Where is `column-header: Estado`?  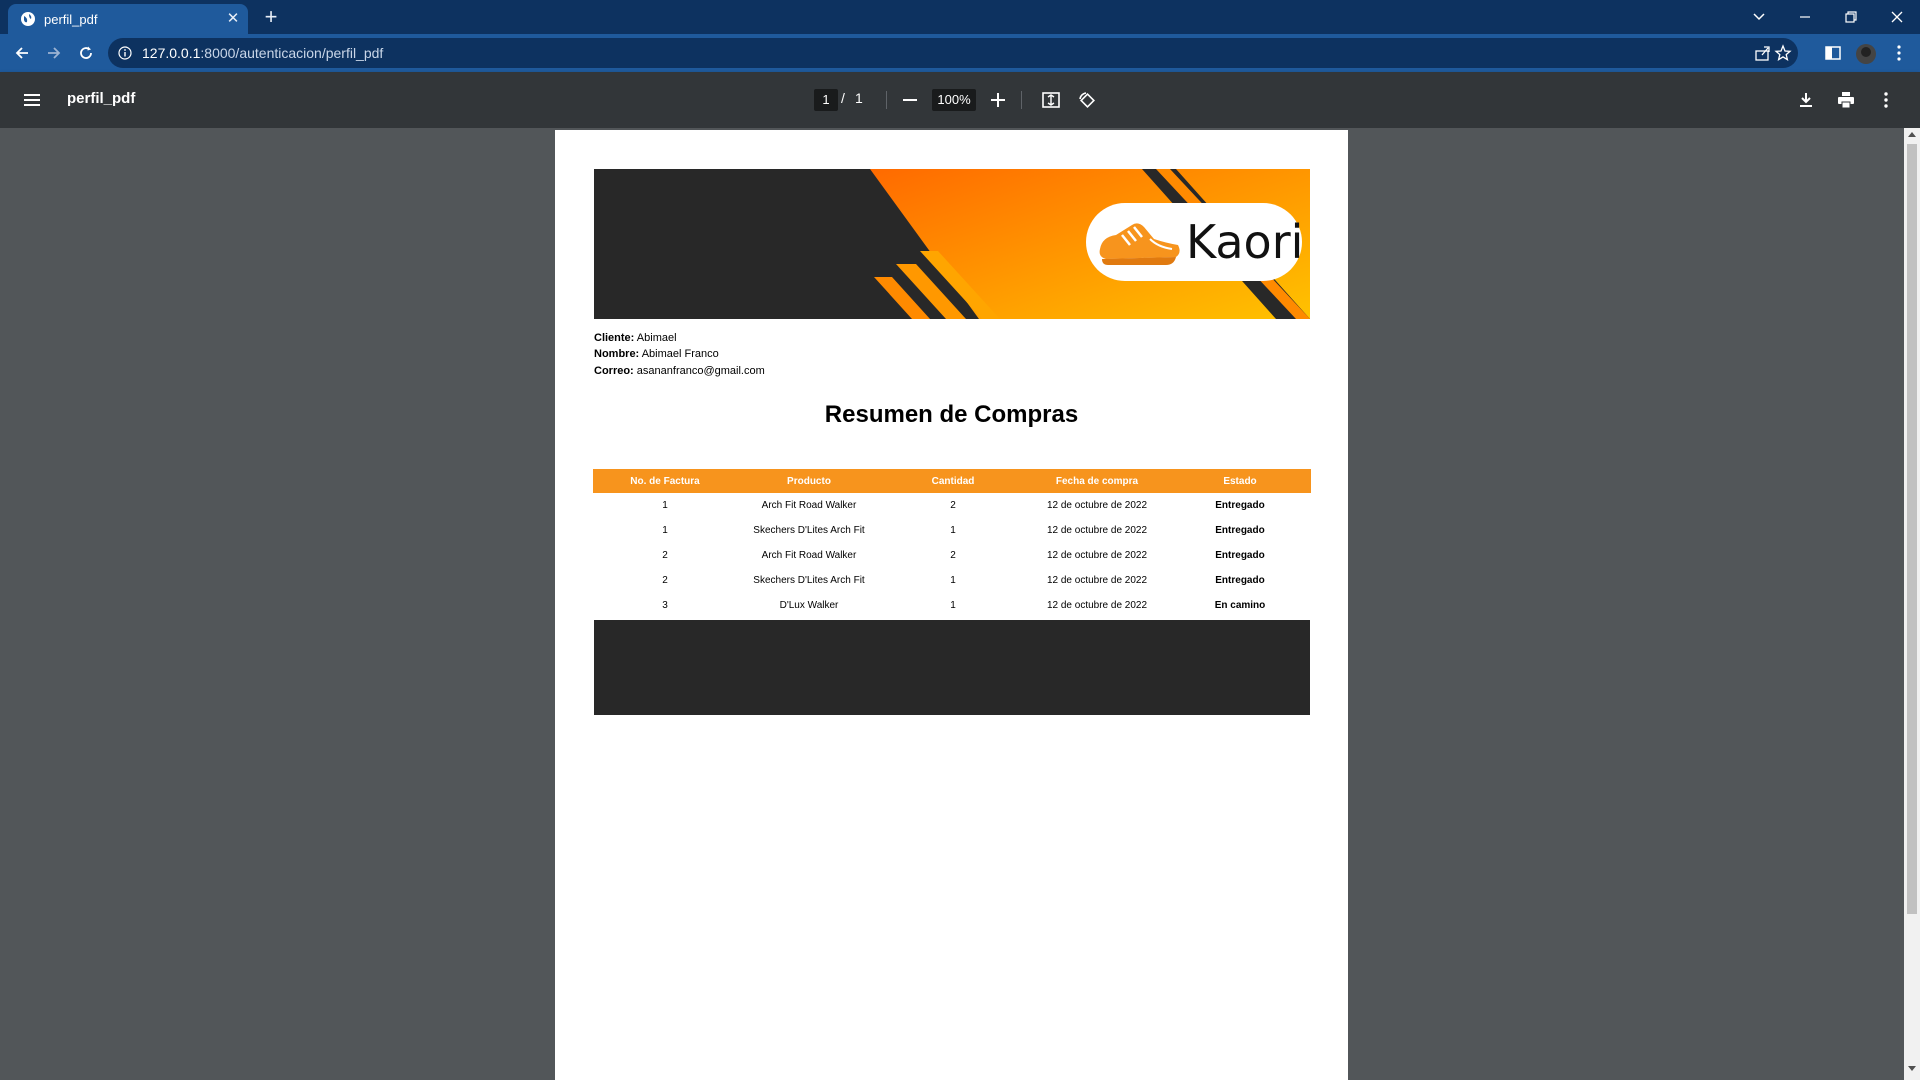
column-header: Estado is located at coordinates (1240, 481).